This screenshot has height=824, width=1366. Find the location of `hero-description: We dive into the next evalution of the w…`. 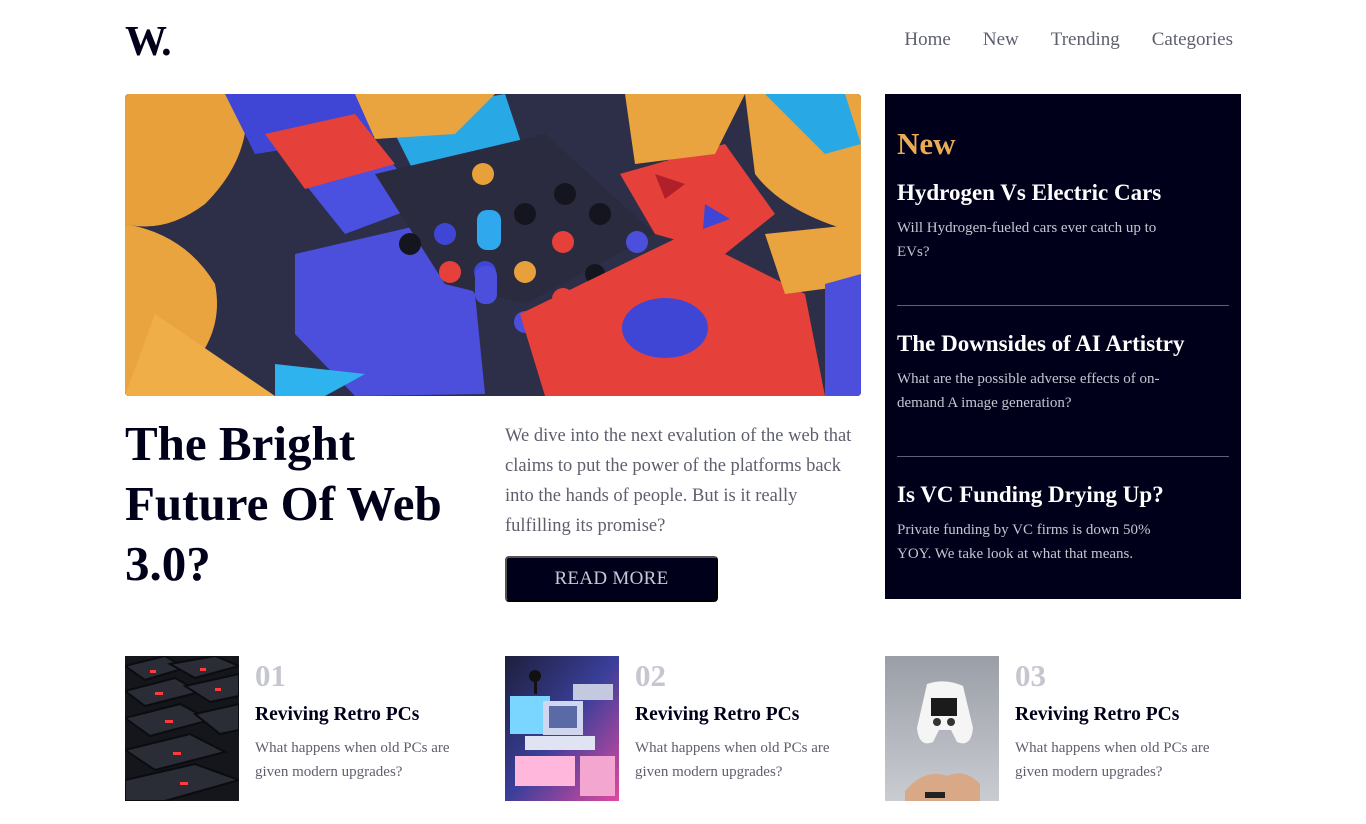

hero-description: We dive into the next evalution of the w… is located at coordinates (678, 481).